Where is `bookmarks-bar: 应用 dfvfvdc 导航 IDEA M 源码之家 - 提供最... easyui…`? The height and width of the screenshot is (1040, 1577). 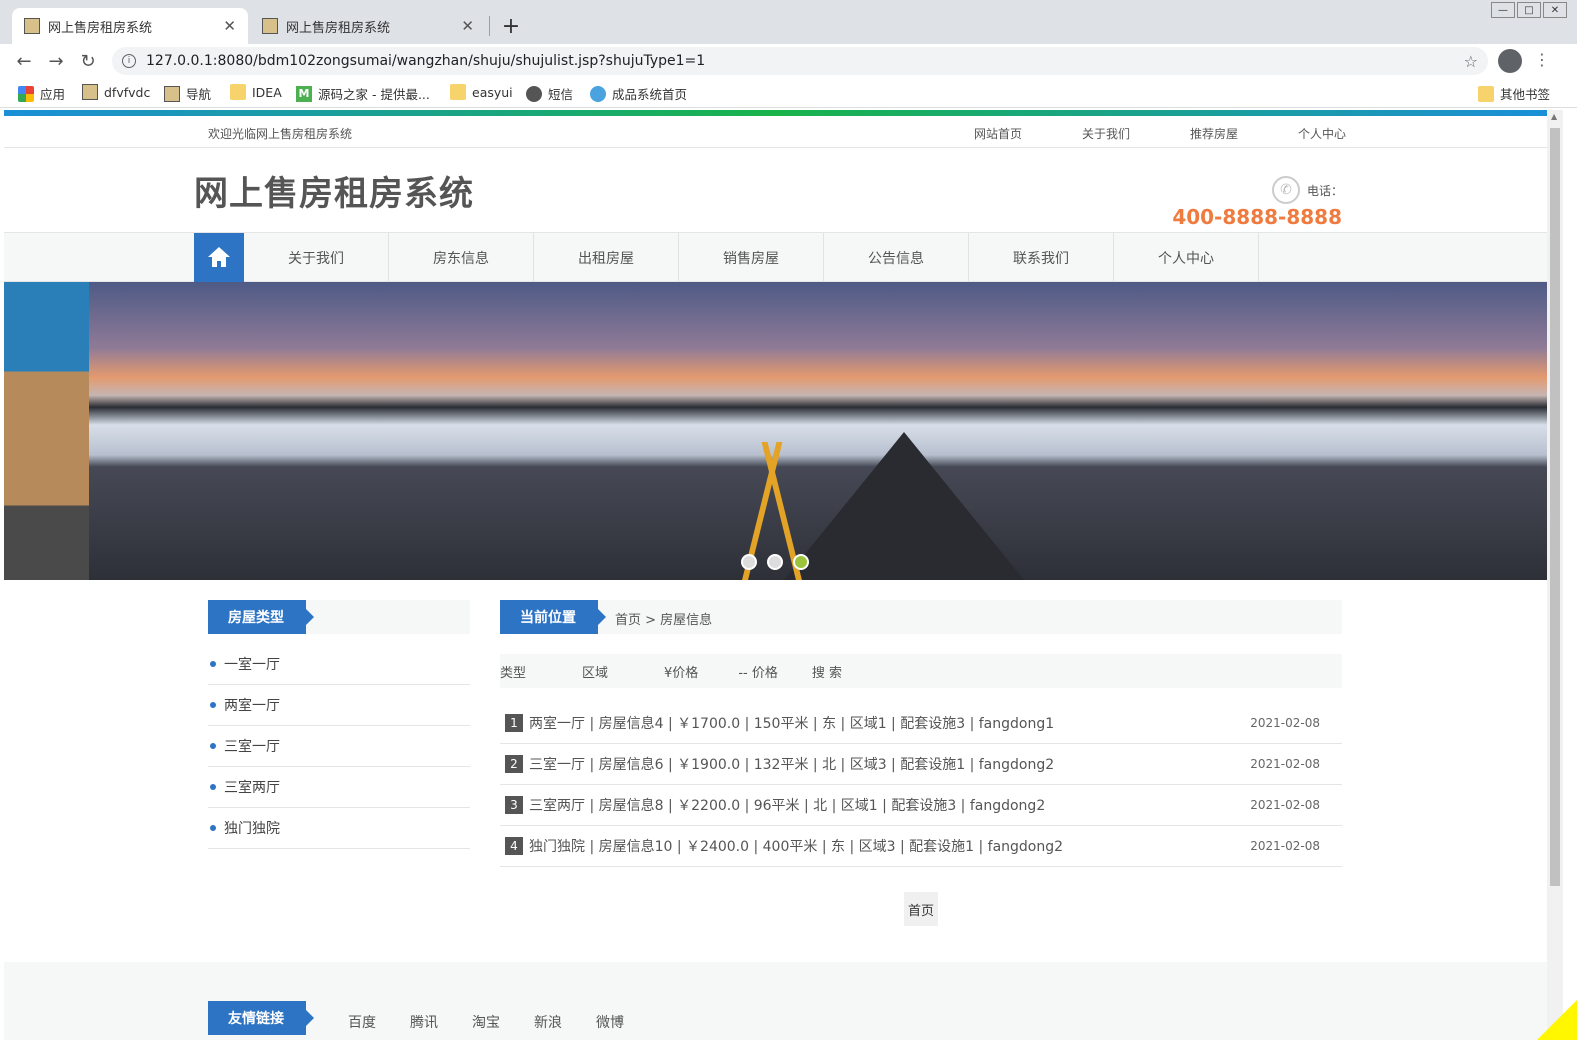 bookmarks-bar: 应用 dfvfvdc 导航 IDEA M 源码之家 - 提供最... easyui… is located at coordinates (788, 93).